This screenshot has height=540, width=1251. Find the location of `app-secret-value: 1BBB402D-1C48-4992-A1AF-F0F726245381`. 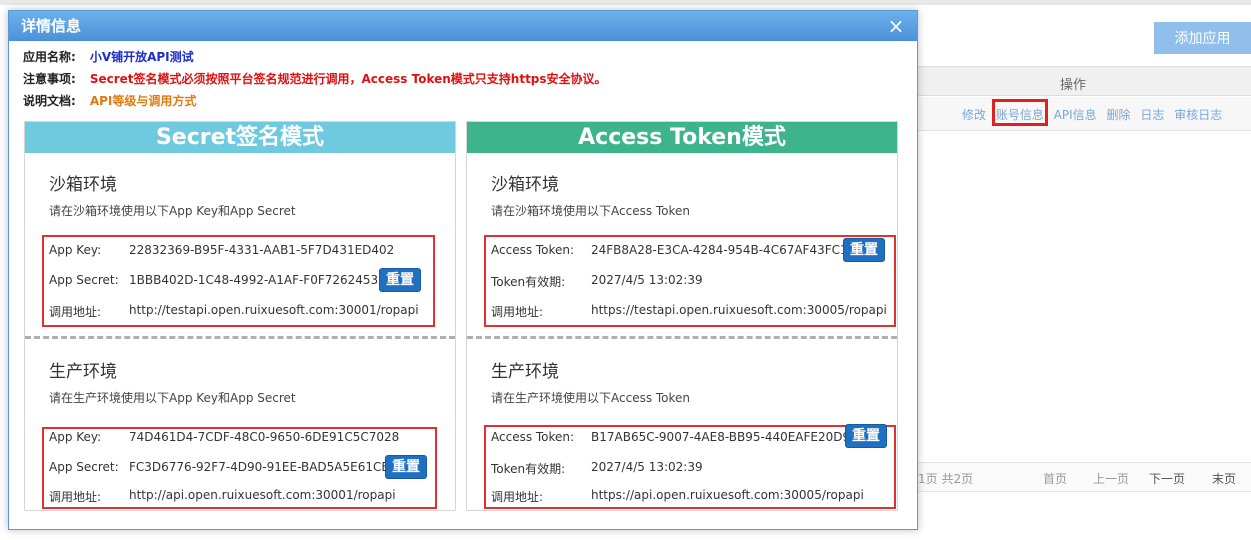

app-secret-value: 1BBB402D-1C48-4992-A1AF-F0F726245381 is located at coordinates (261, 280).